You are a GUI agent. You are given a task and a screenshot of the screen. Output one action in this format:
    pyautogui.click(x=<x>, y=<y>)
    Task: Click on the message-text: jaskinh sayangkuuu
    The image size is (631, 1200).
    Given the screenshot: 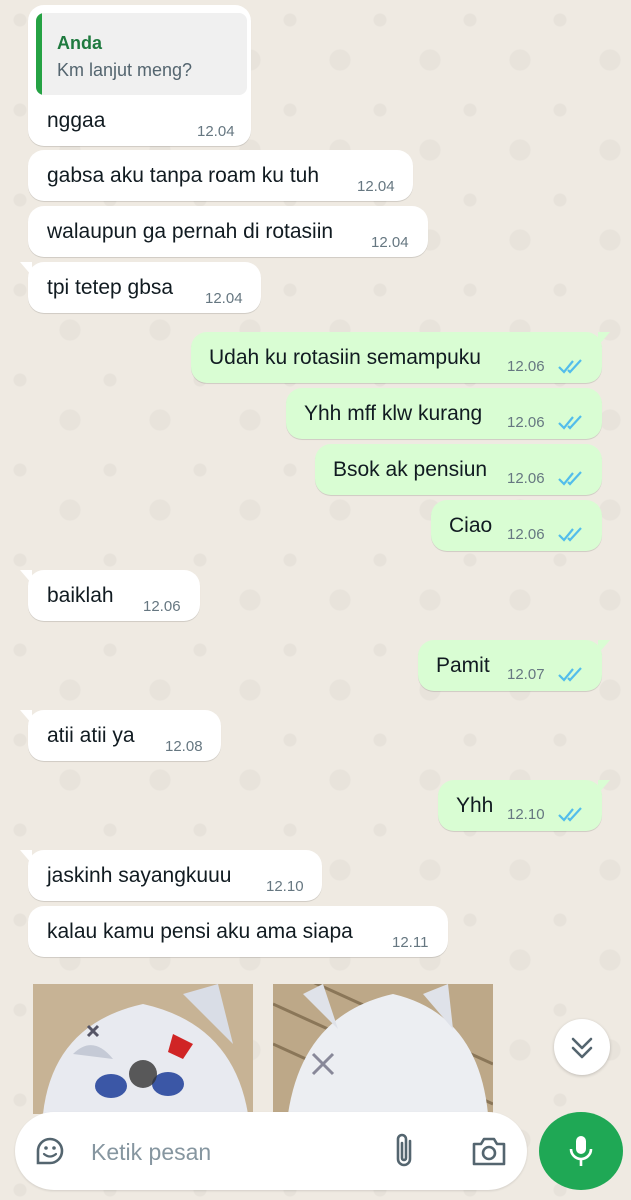 What is the action you would take?
    pyautogui.click(x=139, y=875)
    